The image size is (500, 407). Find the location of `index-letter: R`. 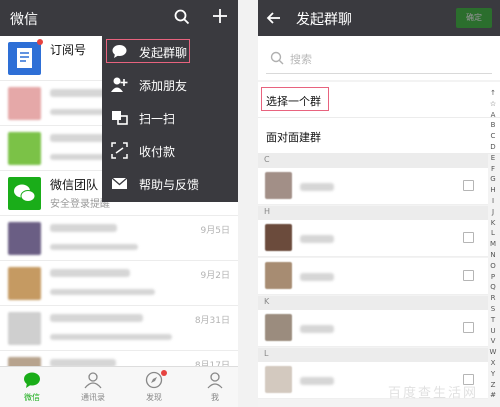

index-letter: R is located at coordinates (493, 298).